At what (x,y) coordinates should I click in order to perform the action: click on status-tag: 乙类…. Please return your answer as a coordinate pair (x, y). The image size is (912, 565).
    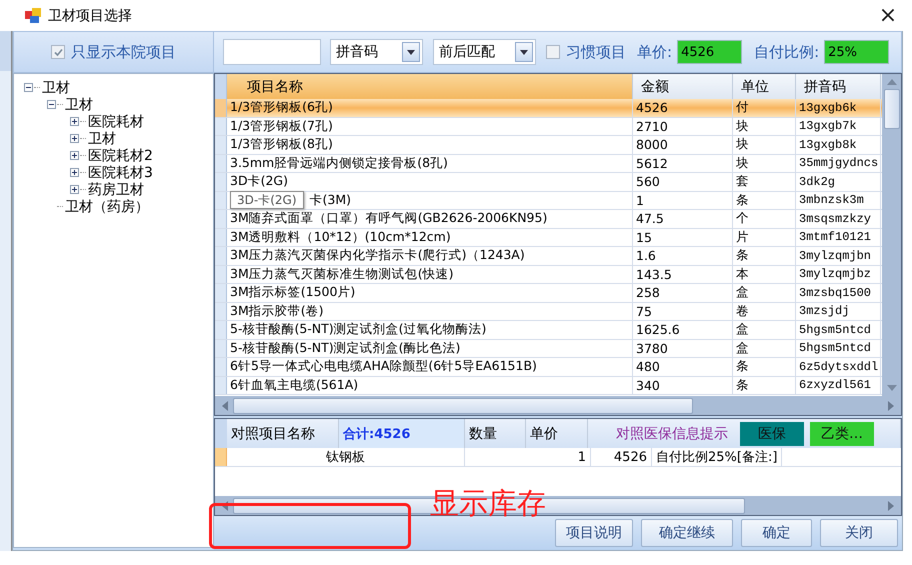
    Looking at the image, I should click on (842, 434).